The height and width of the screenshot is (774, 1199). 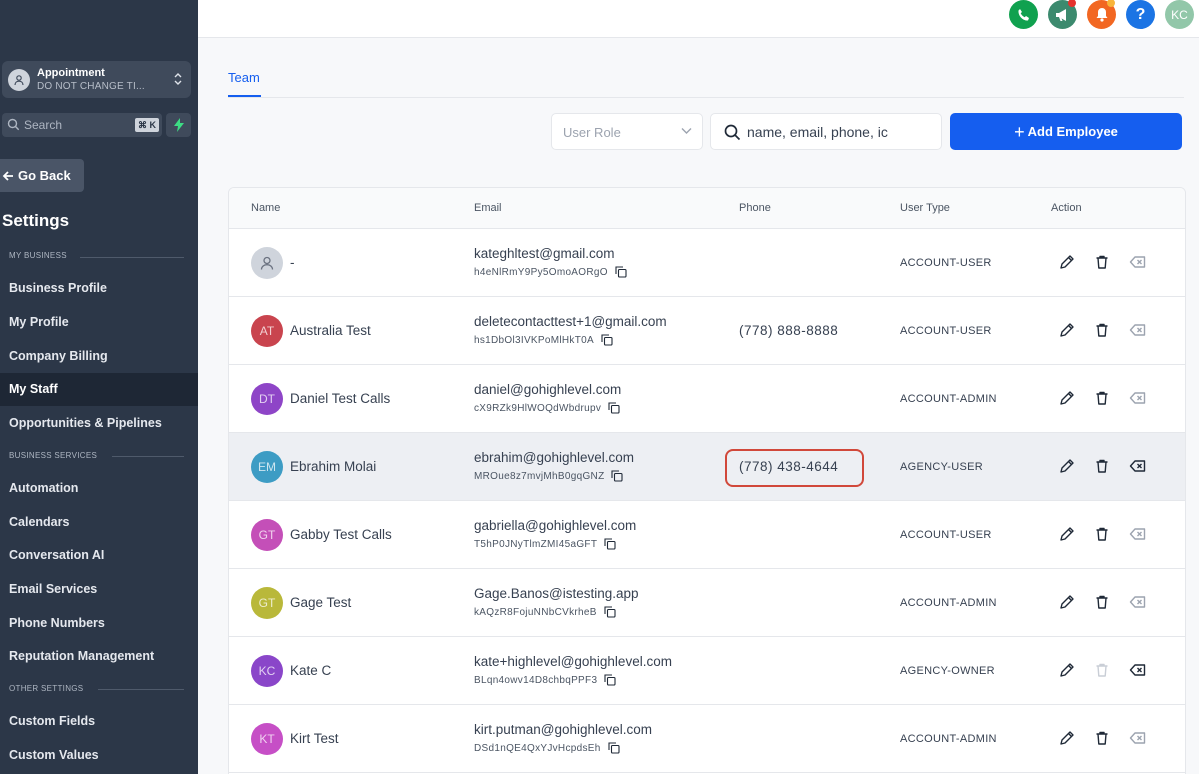 I want to click on avatar: EM, so click(x=267, y=467).